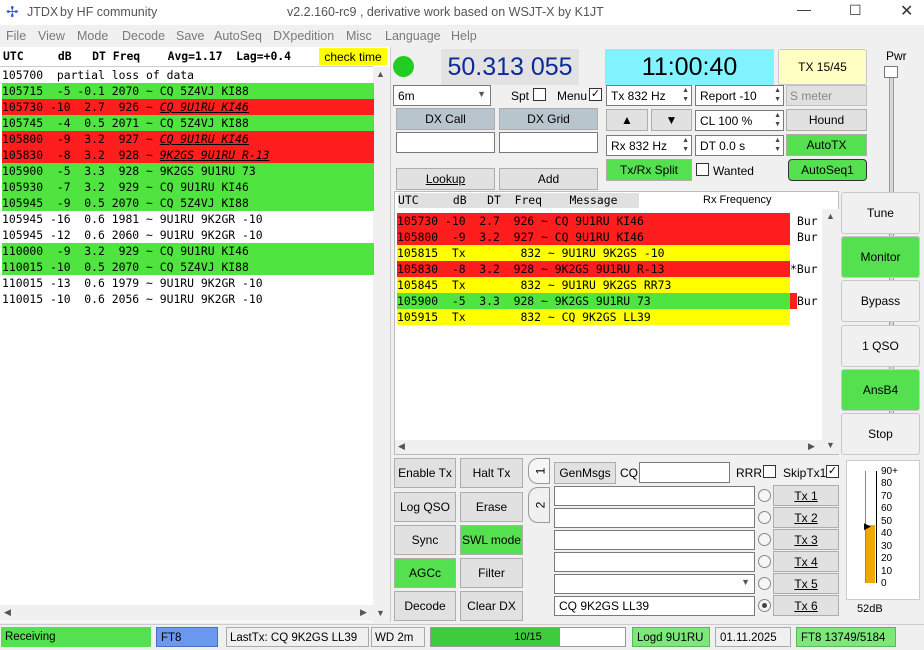 This screenshot has width=924, height=650. Describe the element at coordinates (593, 317) in the screenshot. I see `rx-frequency-row: 105915 Tx 832 ~ CQ 9K2GS LL39` at that location.